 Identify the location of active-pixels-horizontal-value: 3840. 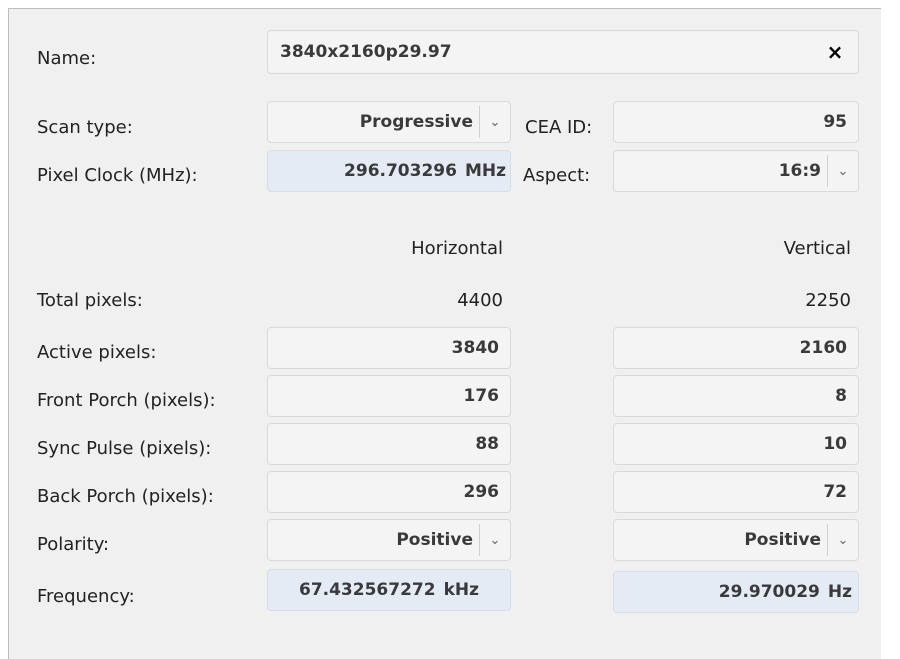
(475, 348).